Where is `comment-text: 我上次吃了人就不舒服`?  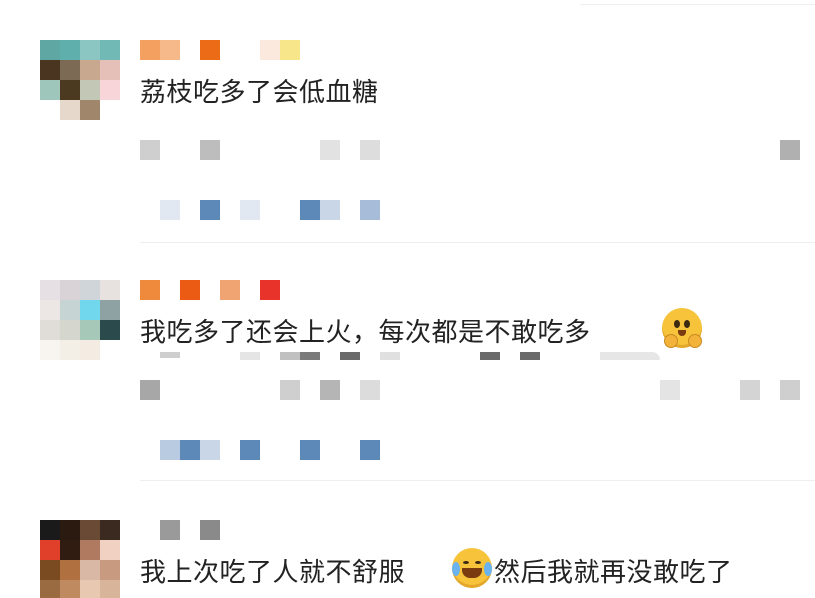
comment-text: 我上次吃了人就不舒服 is located at coordinates (273, 573).